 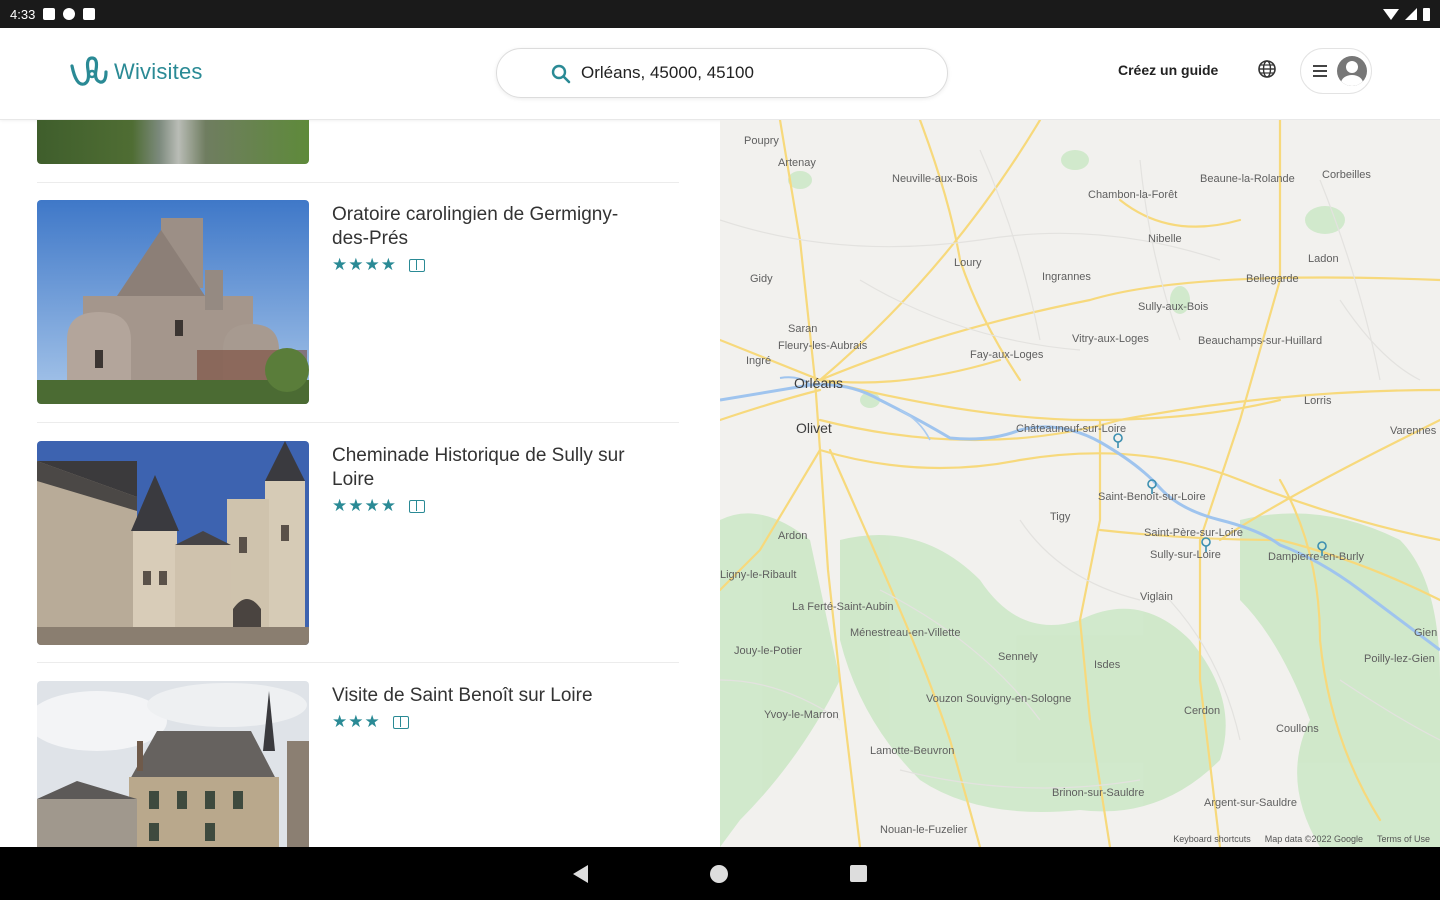 I want to click on result-title: Cheminade Historique de Sully sur Loire, so click(x=487, y=468).